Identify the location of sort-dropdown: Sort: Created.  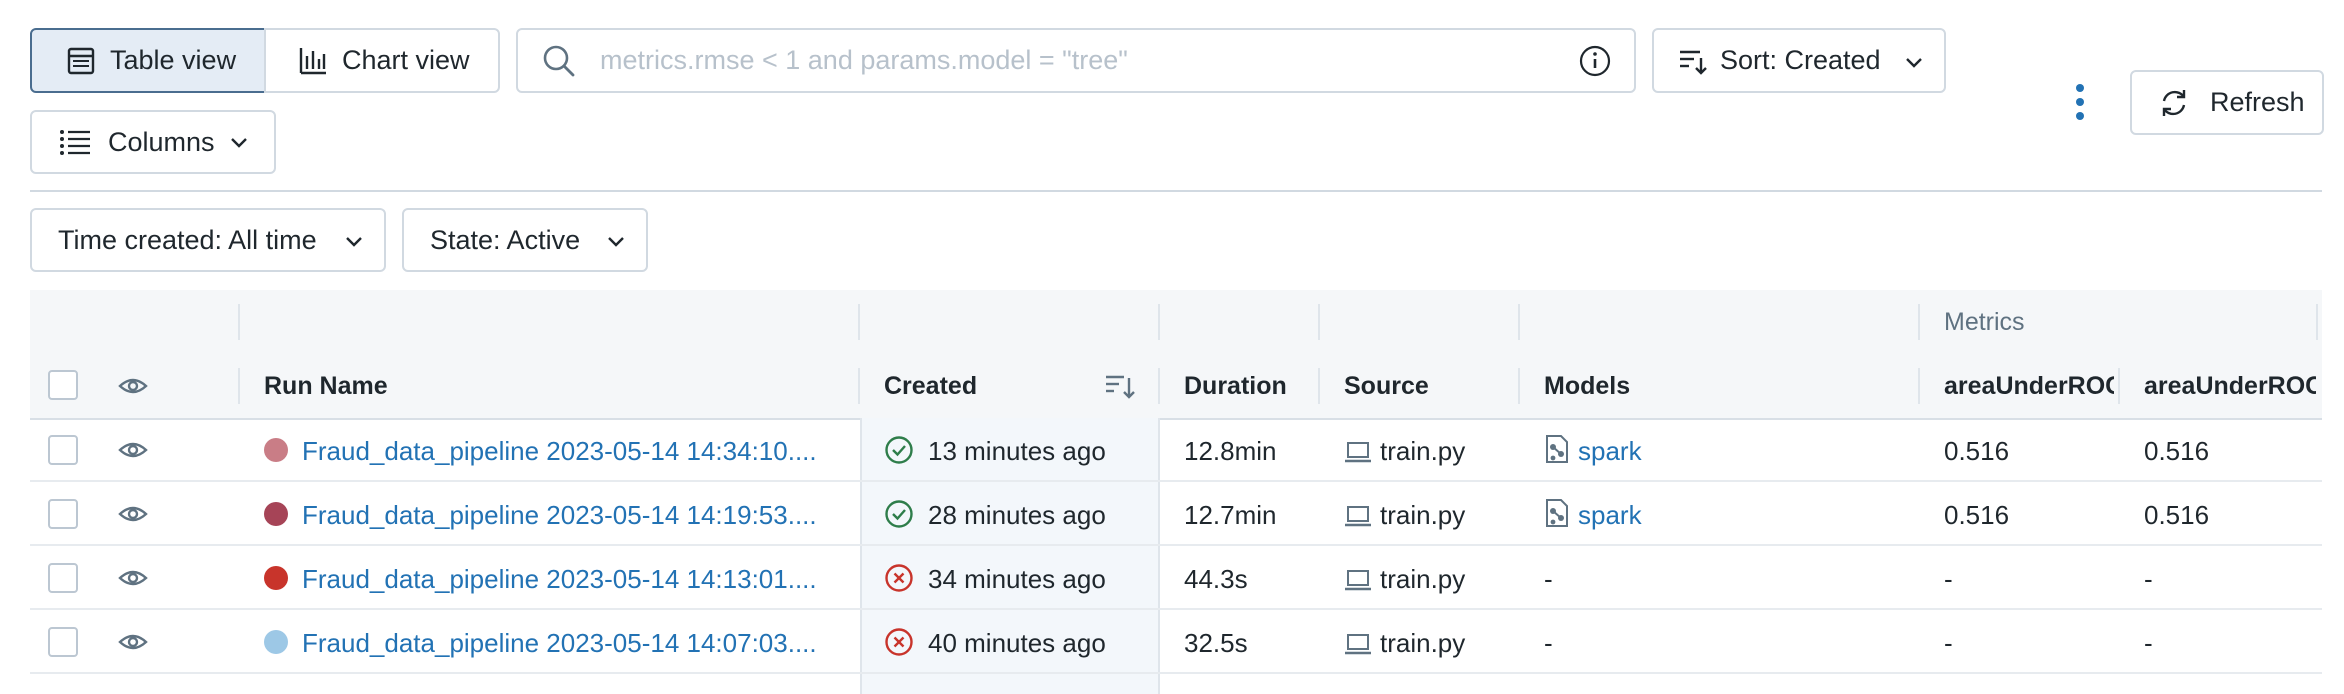
(1799, 60).